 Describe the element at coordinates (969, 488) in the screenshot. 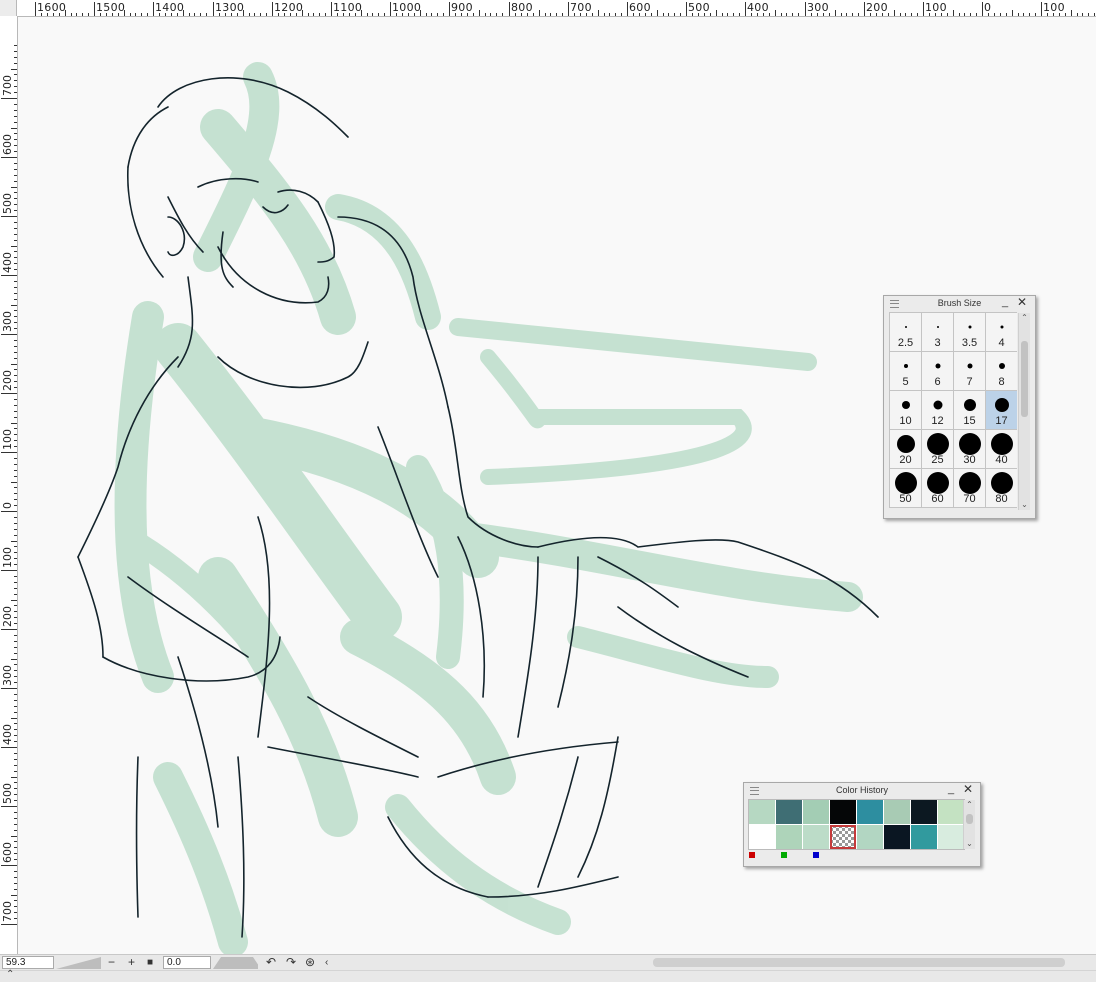

I see `brush-size-option: 70` at that location.